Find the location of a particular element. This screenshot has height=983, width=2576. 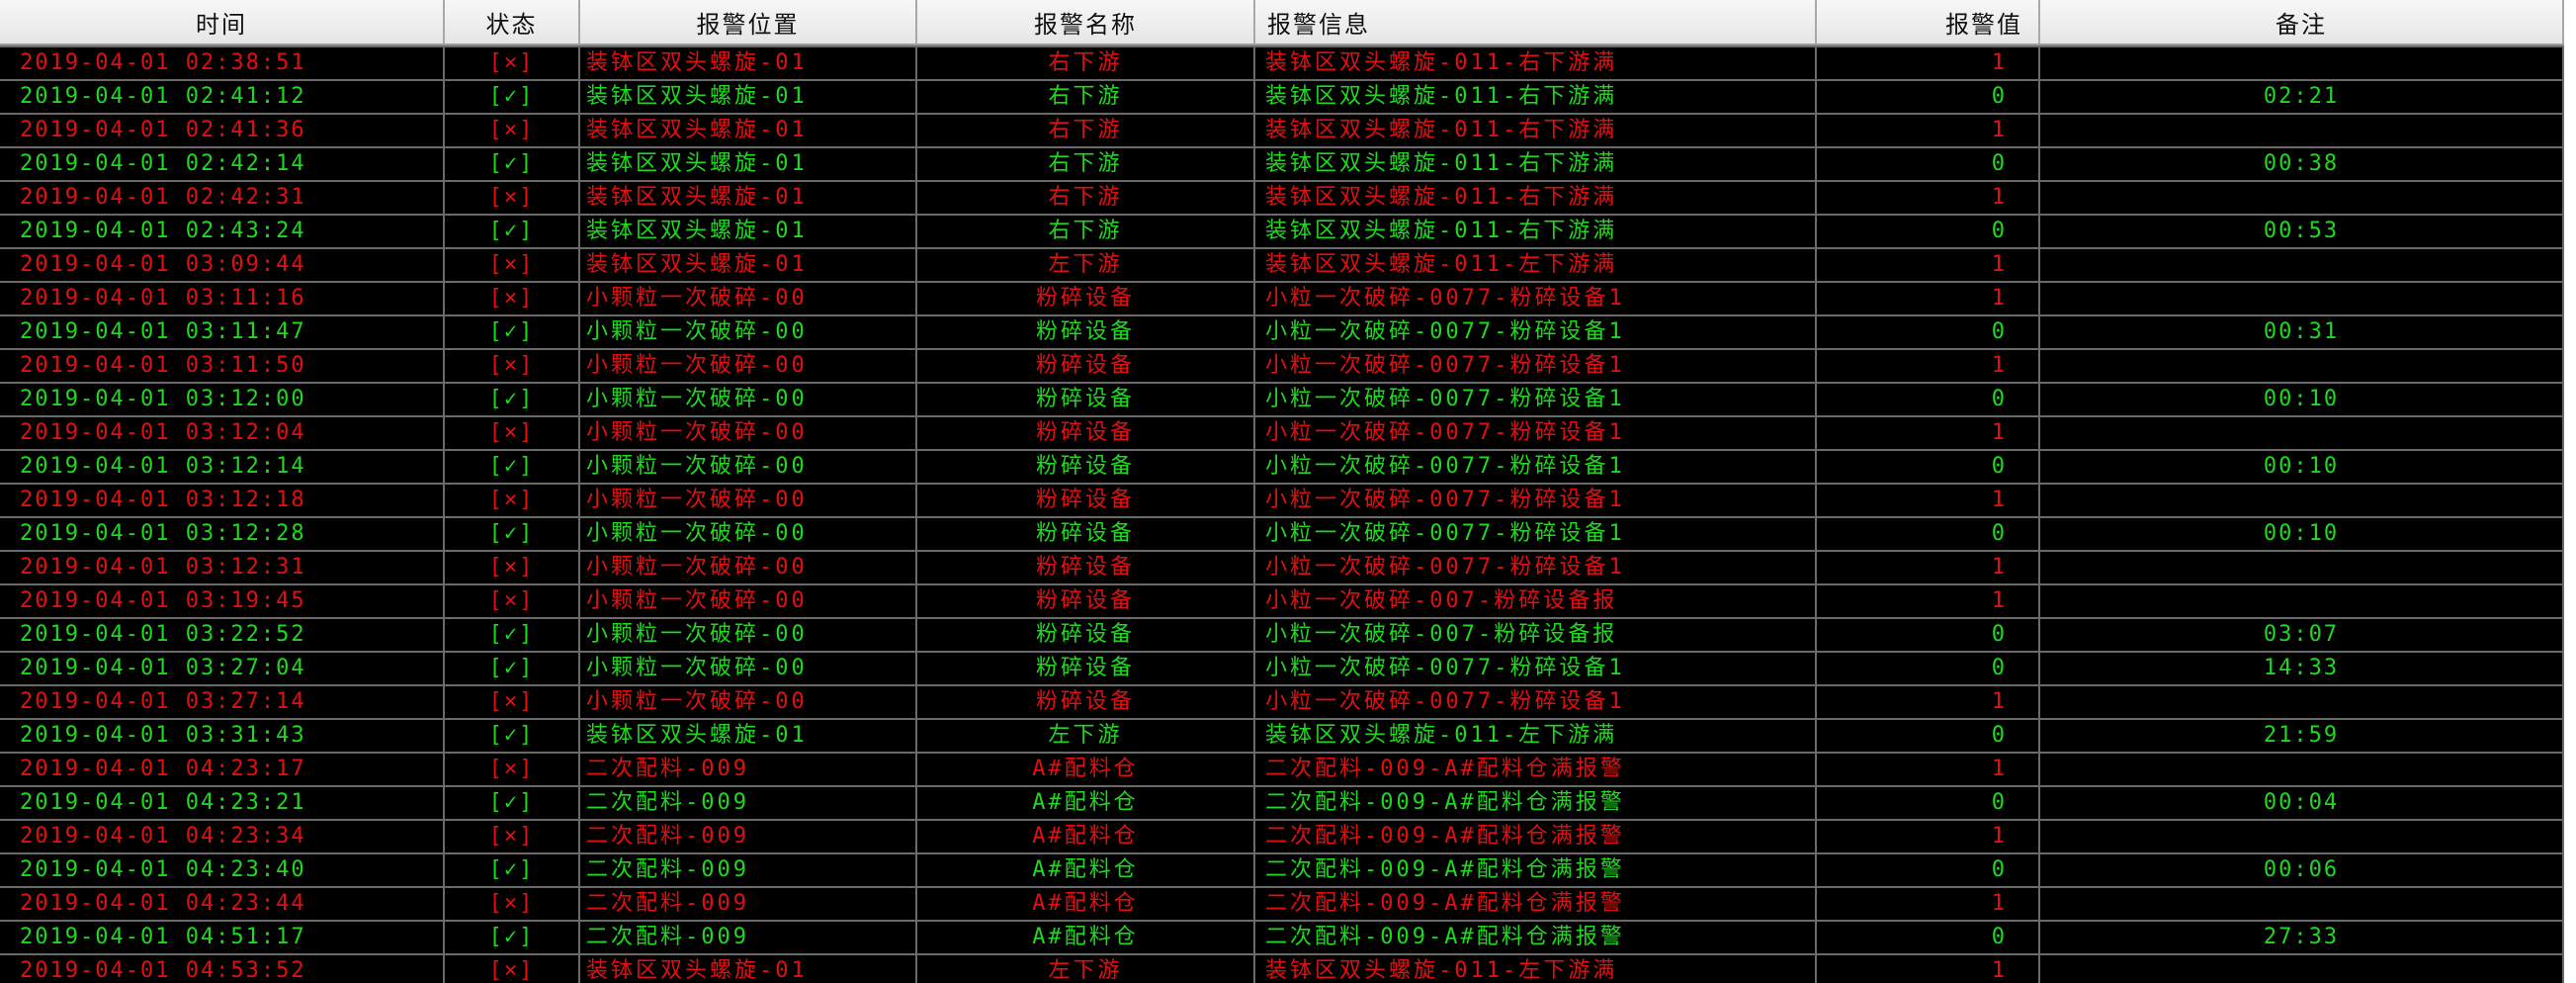

note-cell: 00:04 is located at coordinates (2302, 803).